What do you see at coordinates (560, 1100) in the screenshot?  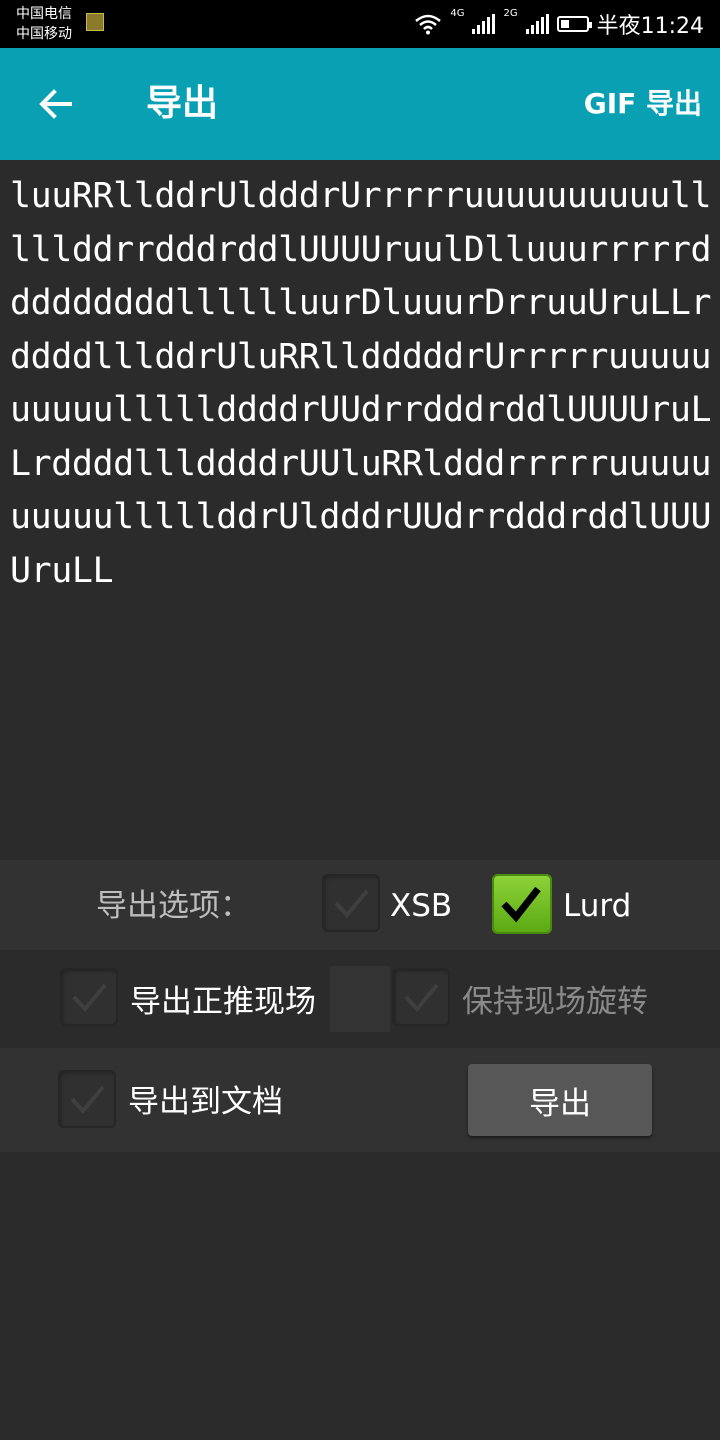 I see `export-button: 导出` at bounding box center [560, 1100].